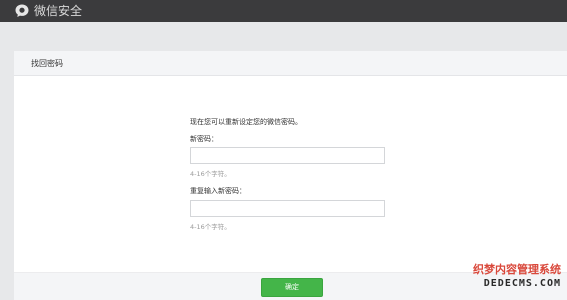 Image resolution: width=567 pixels, height=300 pixels. Describe the element at coordinates (283, 11) in the screenshot. I see `top-bar: 微信安全` at that location.